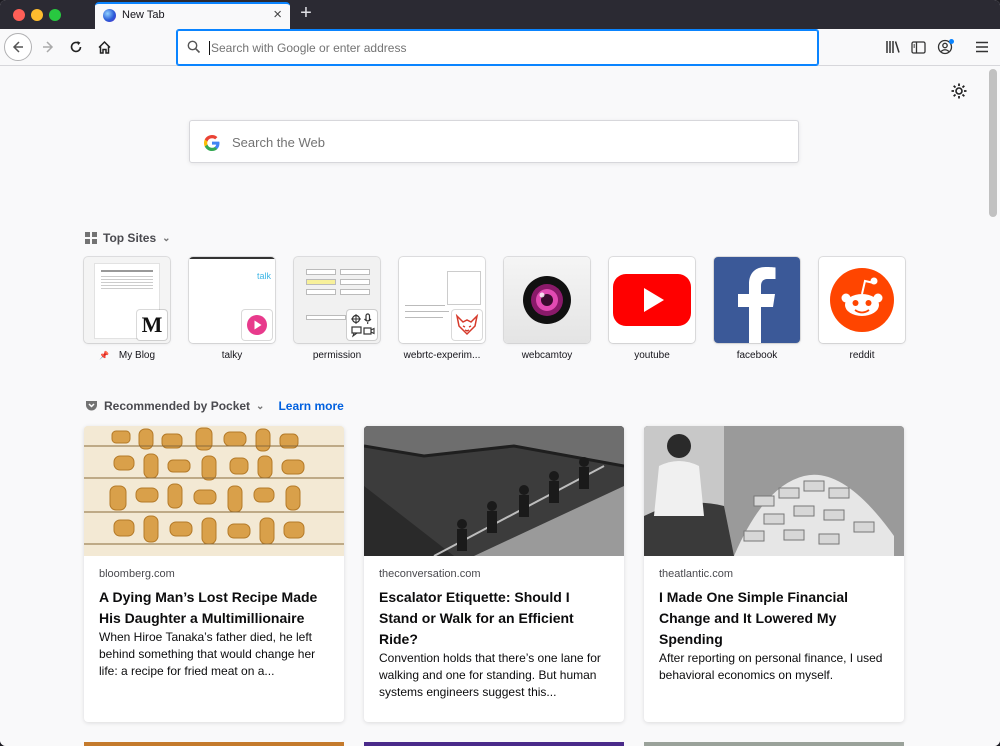 This screenshot has width=1000, height=746. I want to click on top-site-facebook: facebook, so click(757, 309).